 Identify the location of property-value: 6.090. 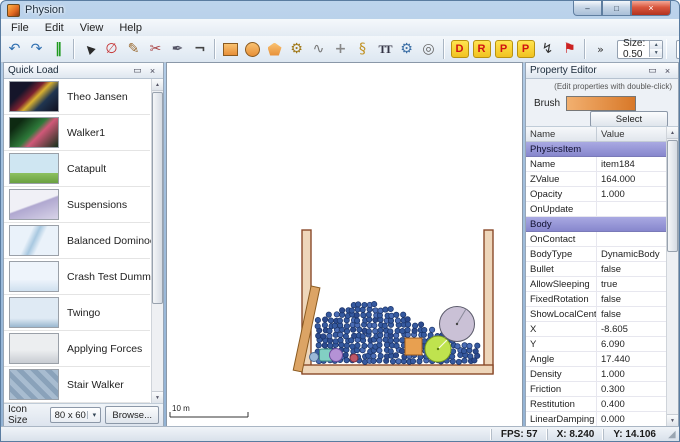
(632, 344).